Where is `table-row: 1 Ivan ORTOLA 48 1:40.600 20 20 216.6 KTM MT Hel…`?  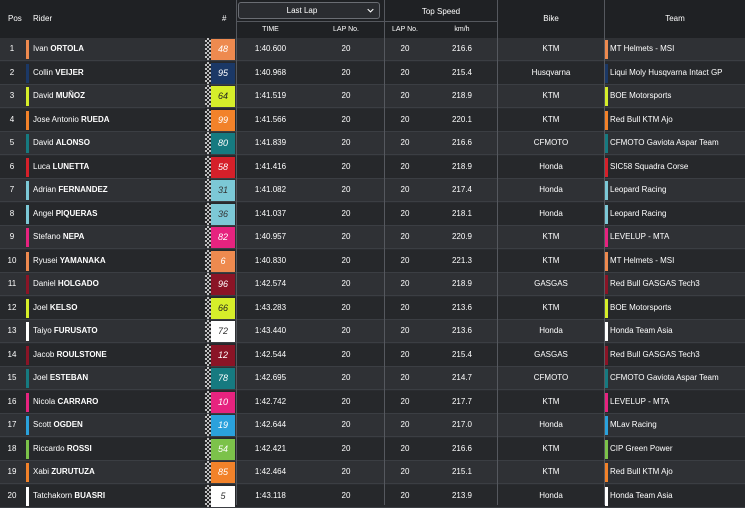 table-row: 1 Ivan ORTOLA 48 1:40.600 20 20 216.6 KTM MT Hel… is located at coordinates (372, 49).